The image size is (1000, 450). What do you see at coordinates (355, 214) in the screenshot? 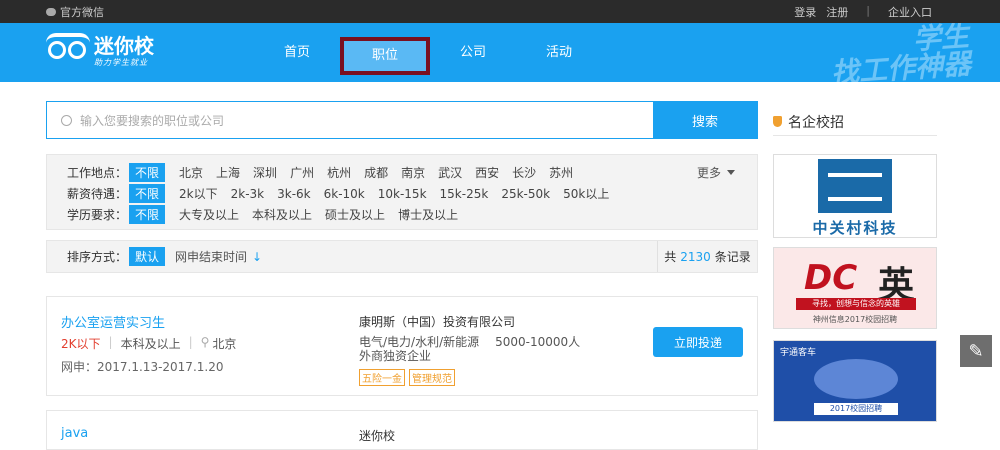
I see `filter-option: 硕士及以上` at bounding box center [355, 214].